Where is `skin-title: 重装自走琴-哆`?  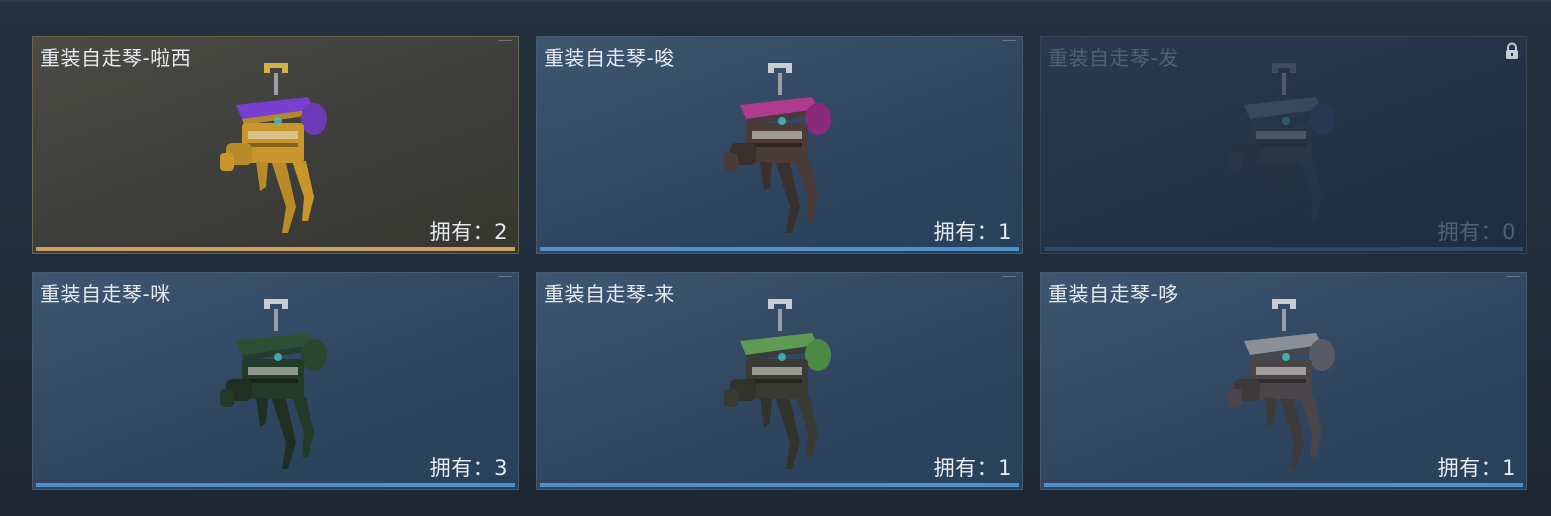 skin-title: 重装自走琴-哆 is located at coordinates (1113, 294).